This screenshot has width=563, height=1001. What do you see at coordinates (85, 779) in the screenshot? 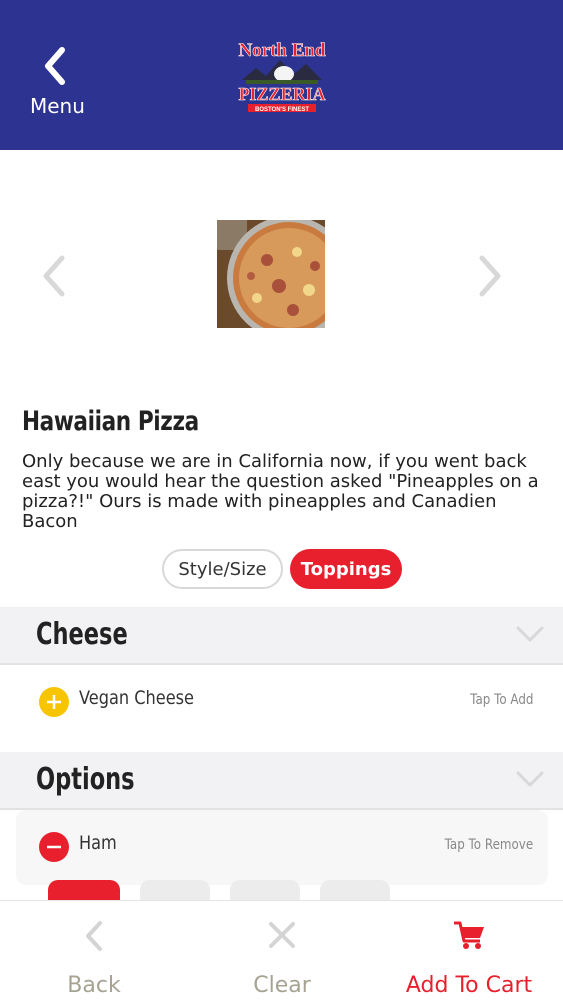
I see `section-title: Options` at bounding box center [85, 779].